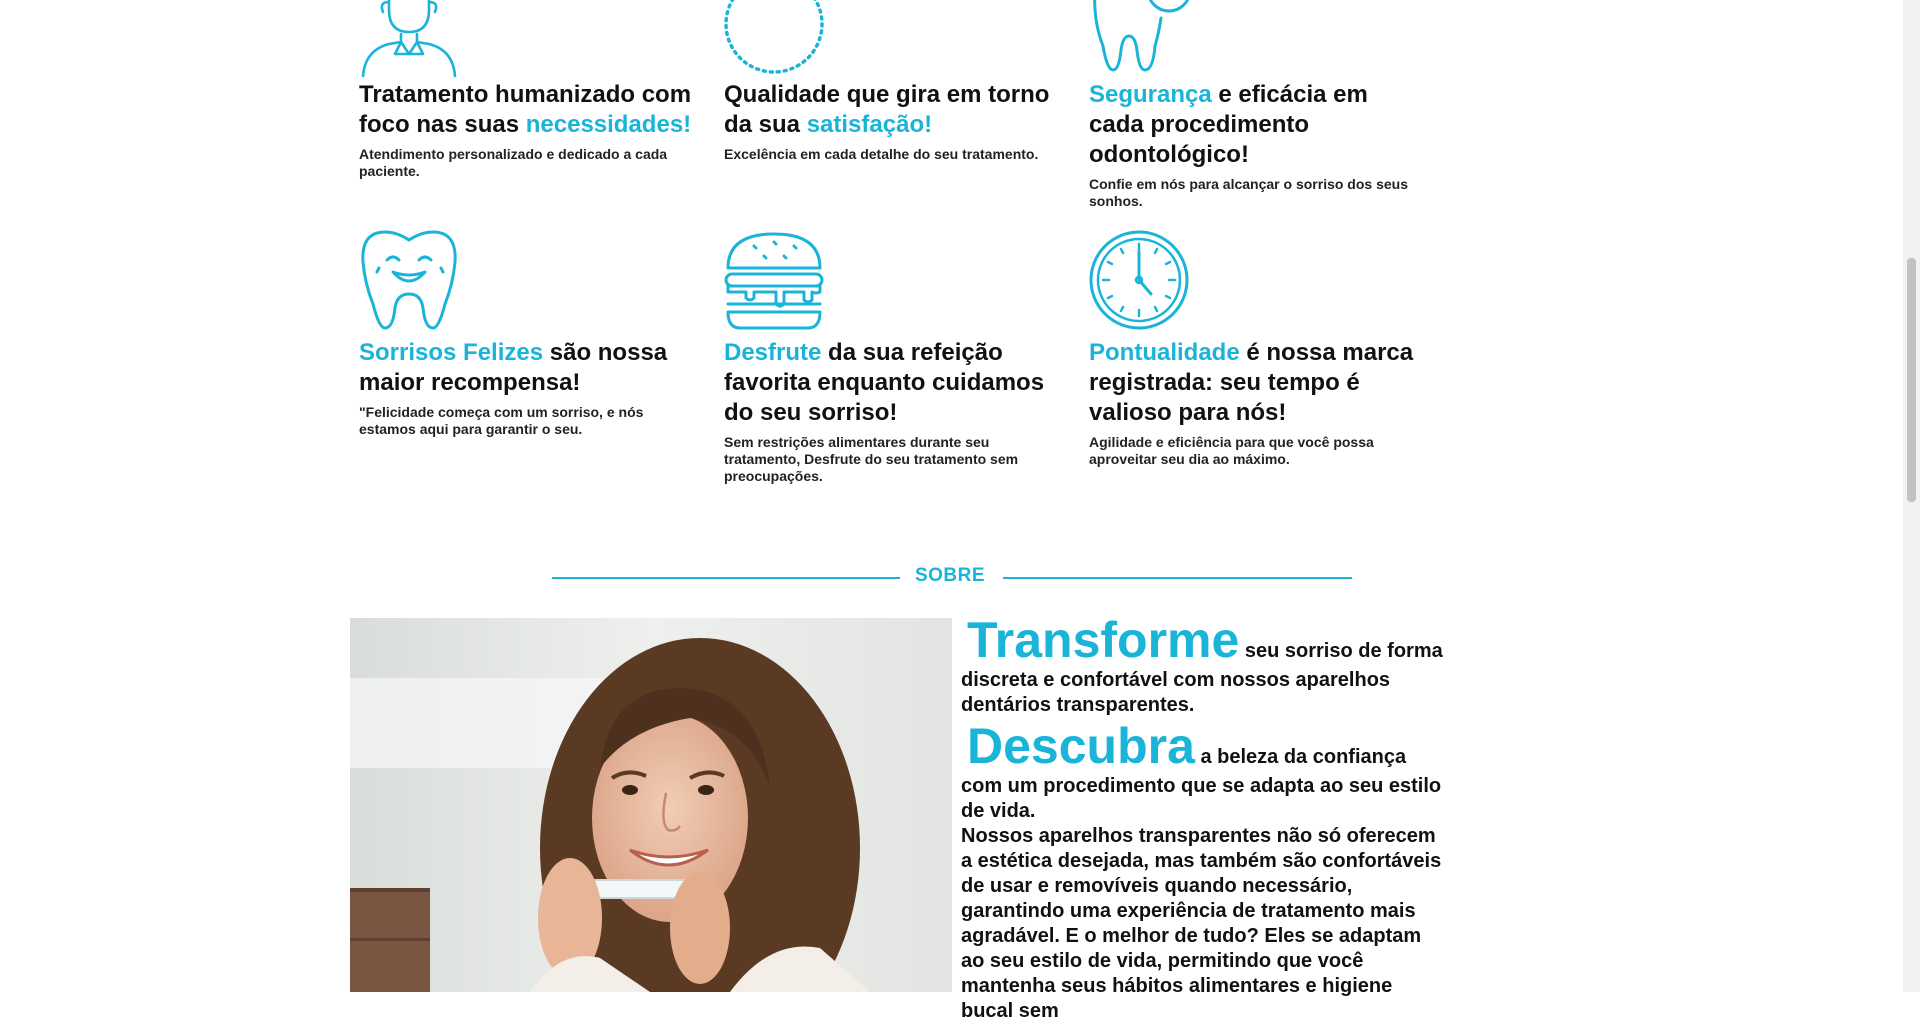 The image size is (1920, 1024). What do you see at coordinates (726, 578) in the screenshot?
I see `divider-left` at bounding box center [726, 578].